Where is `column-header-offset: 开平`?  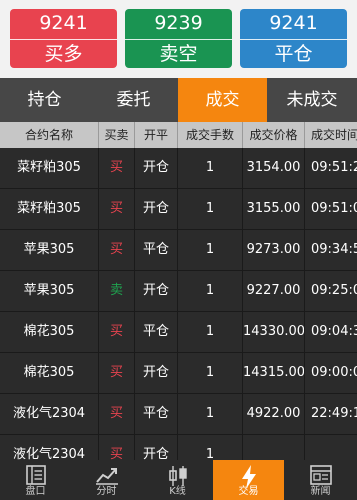
column-header-offset: 开平 is located at coordinates (156, 135).